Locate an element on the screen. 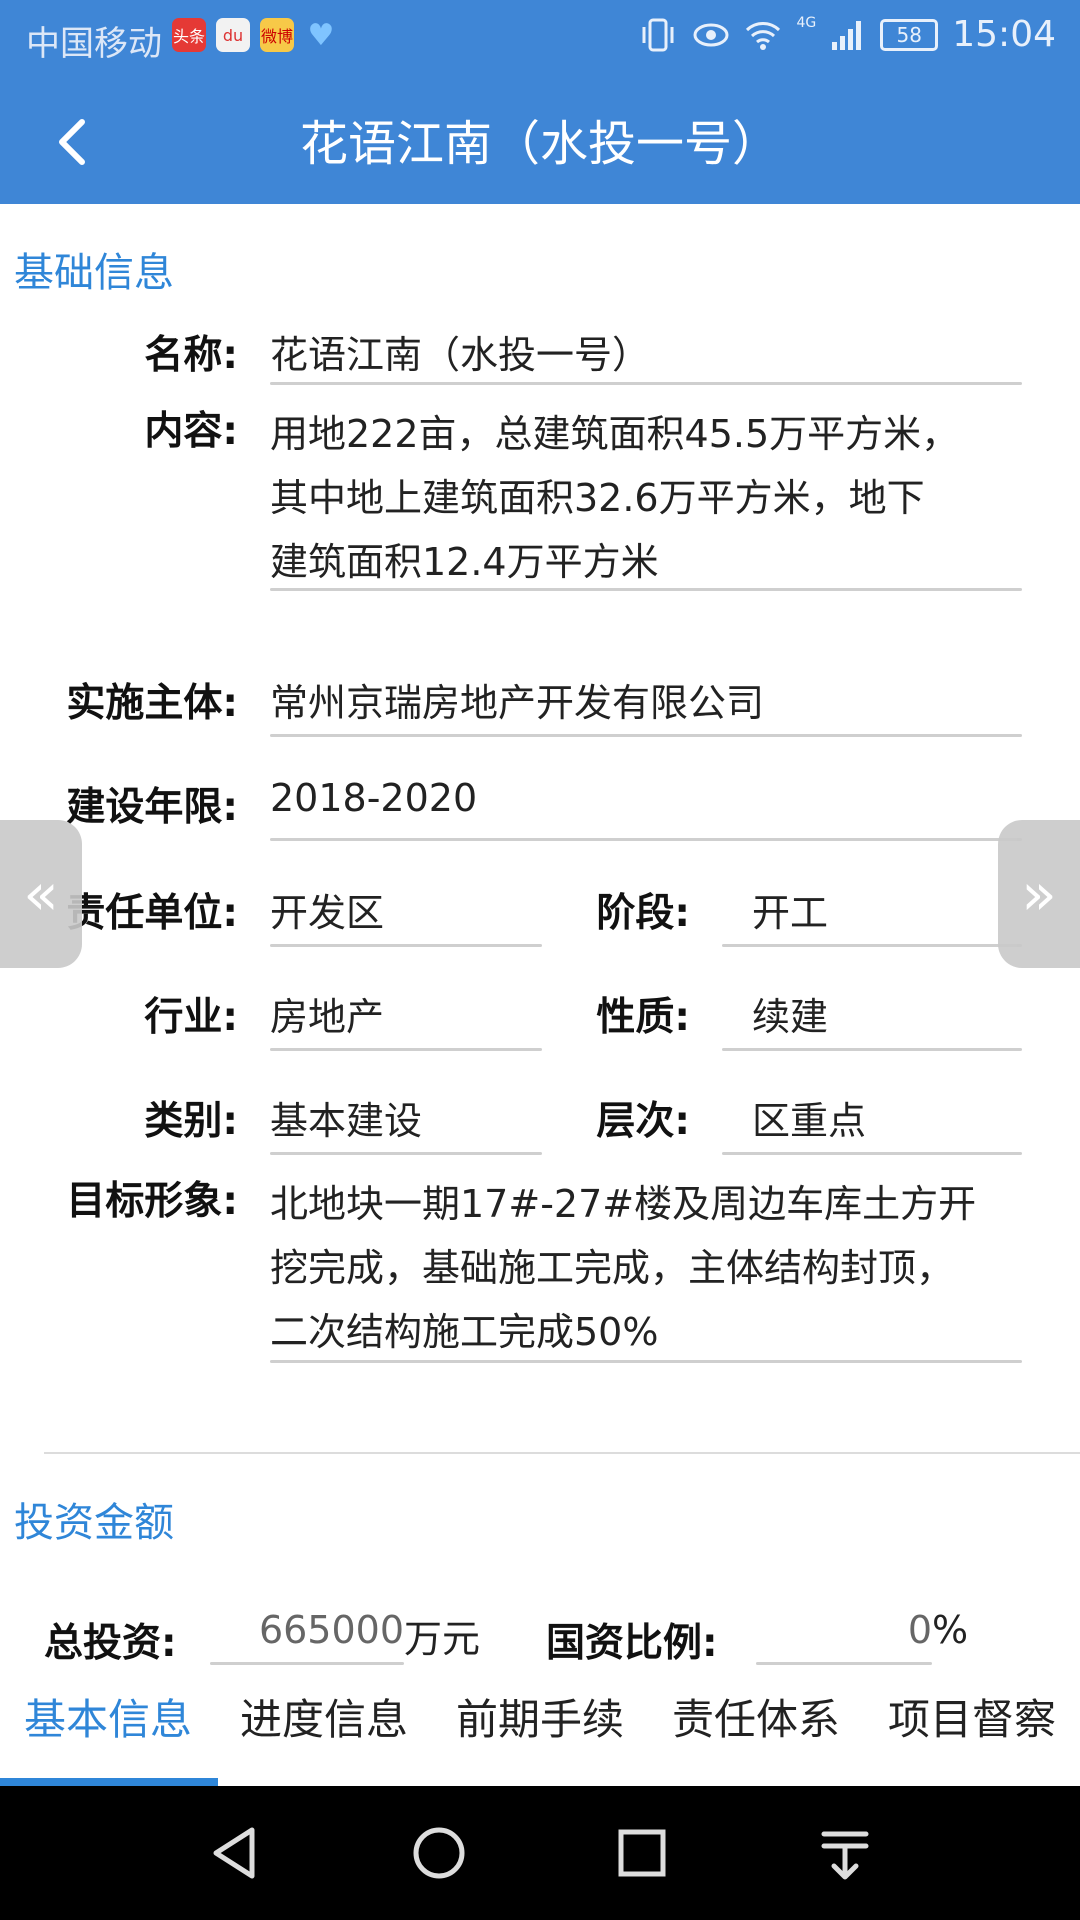 Image resolution: width=1080 pixels, height=1920 pixels. tab-basic-info: 基本信息 is located at coordinates (108, 1738).